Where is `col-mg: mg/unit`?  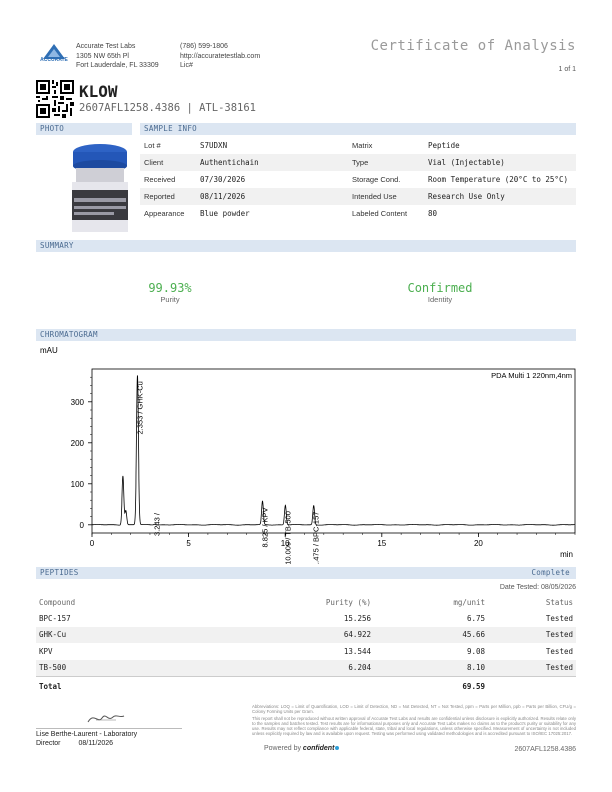
col-mg: mg/unit is located at coordinates (469, 602).